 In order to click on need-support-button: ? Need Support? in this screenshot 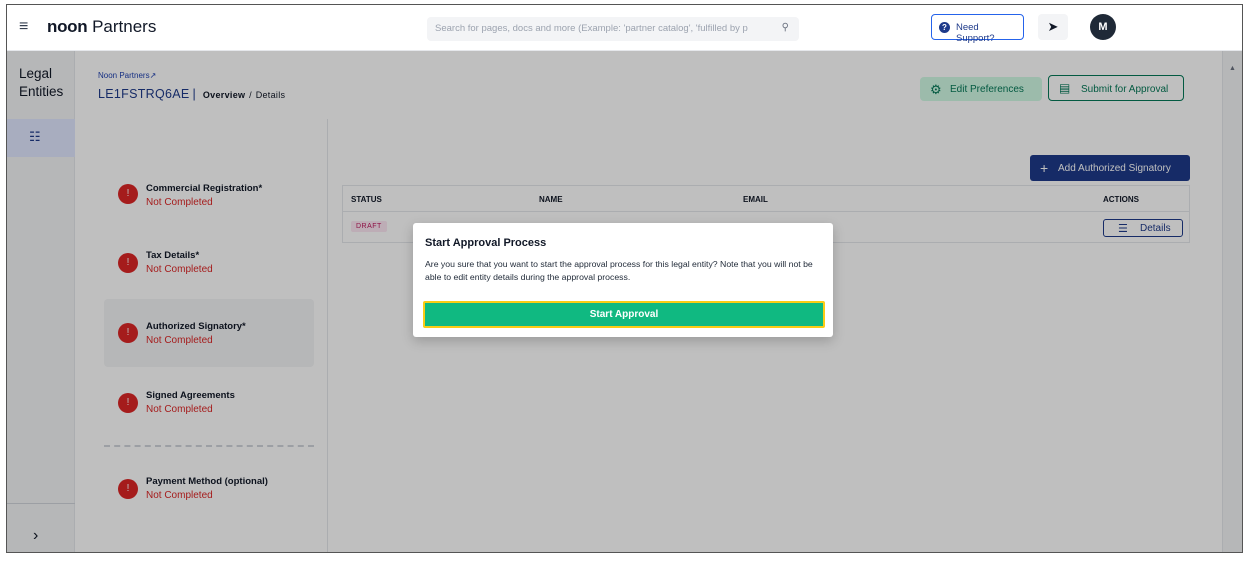, I will do `click(977, 29)`.